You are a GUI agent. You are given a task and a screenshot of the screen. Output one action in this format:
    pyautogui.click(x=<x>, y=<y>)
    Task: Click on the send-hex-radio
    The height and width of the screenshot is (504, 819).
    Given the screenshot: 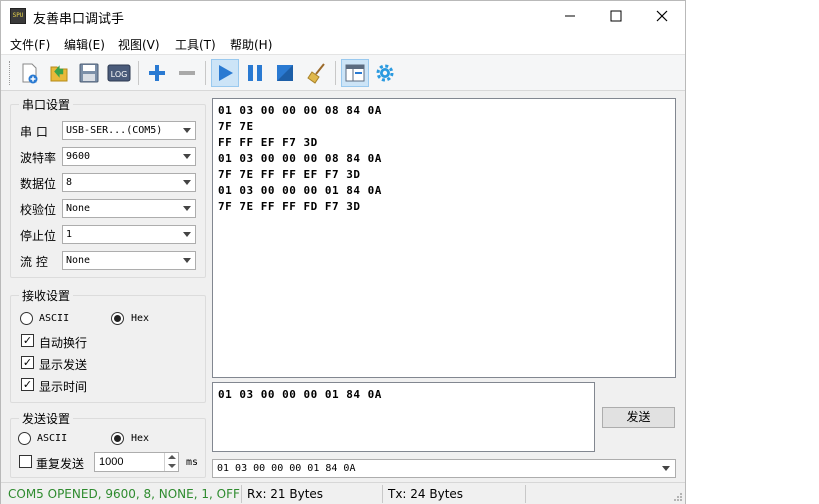 What is the action you would take?
    pyautogui.click(x=117, y=438)
    